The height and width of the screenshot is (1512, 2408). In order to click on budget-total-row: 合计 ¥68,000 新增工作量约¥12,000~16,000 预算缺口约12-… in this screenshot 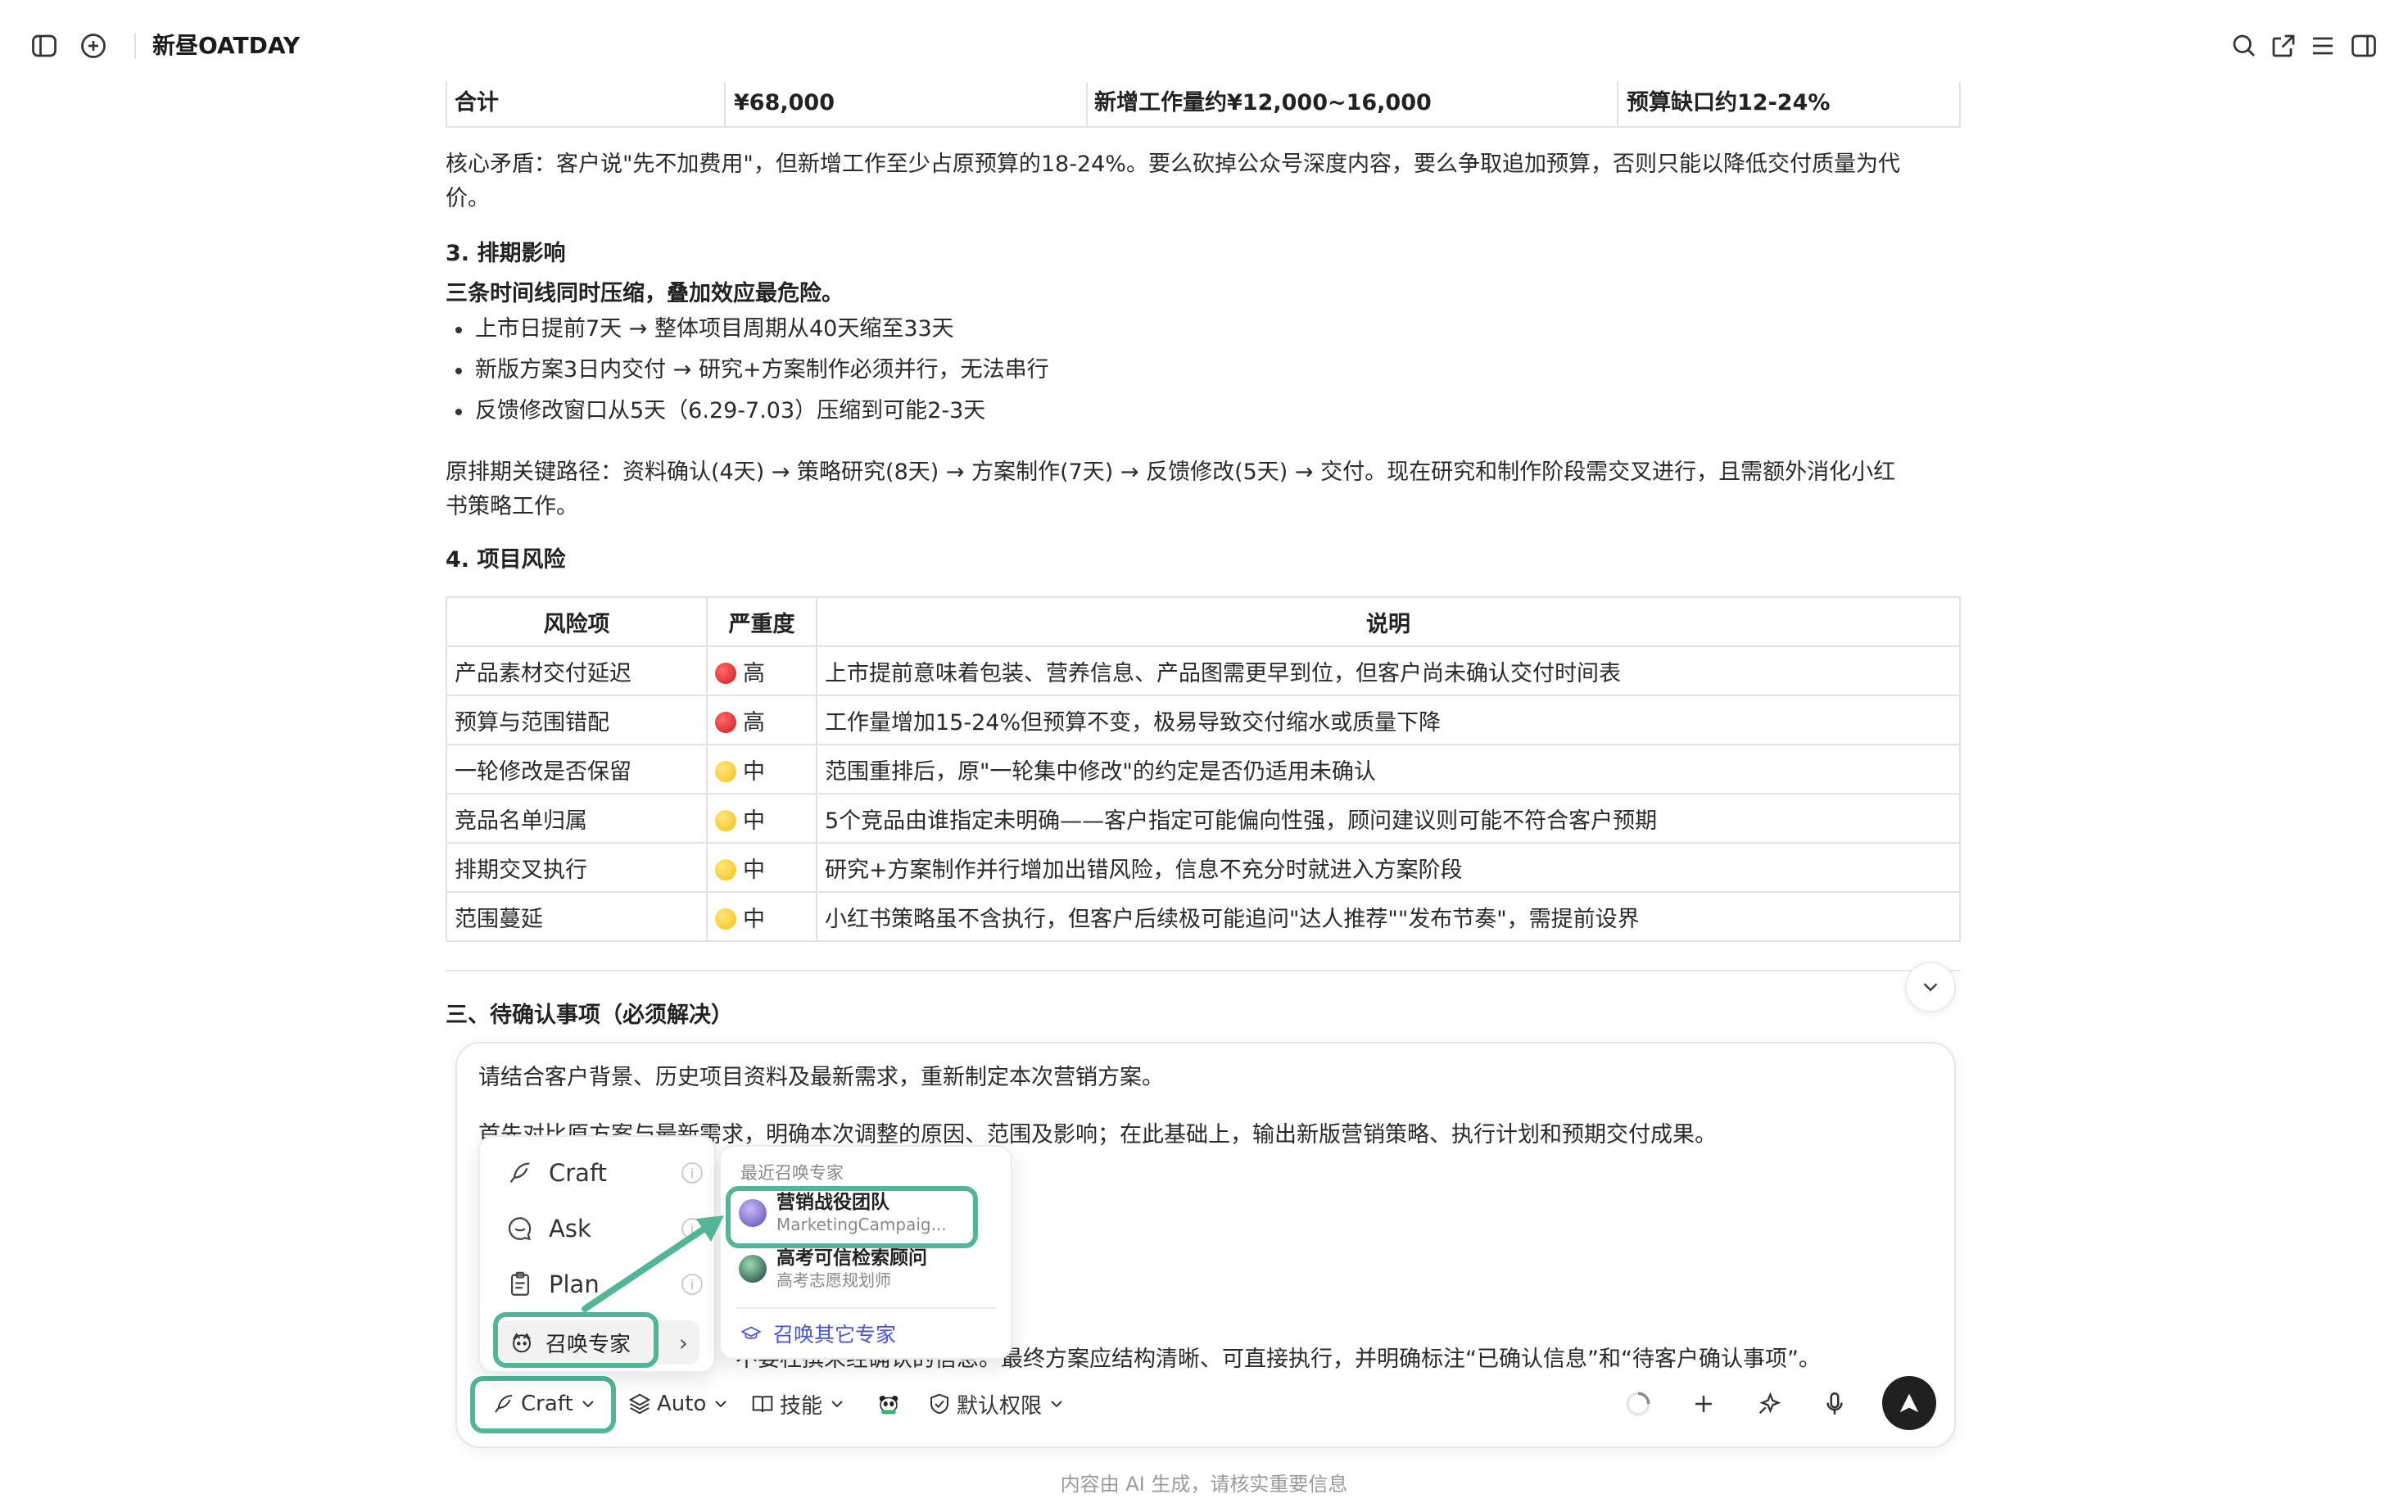, I will do `click(1203, 105)`.